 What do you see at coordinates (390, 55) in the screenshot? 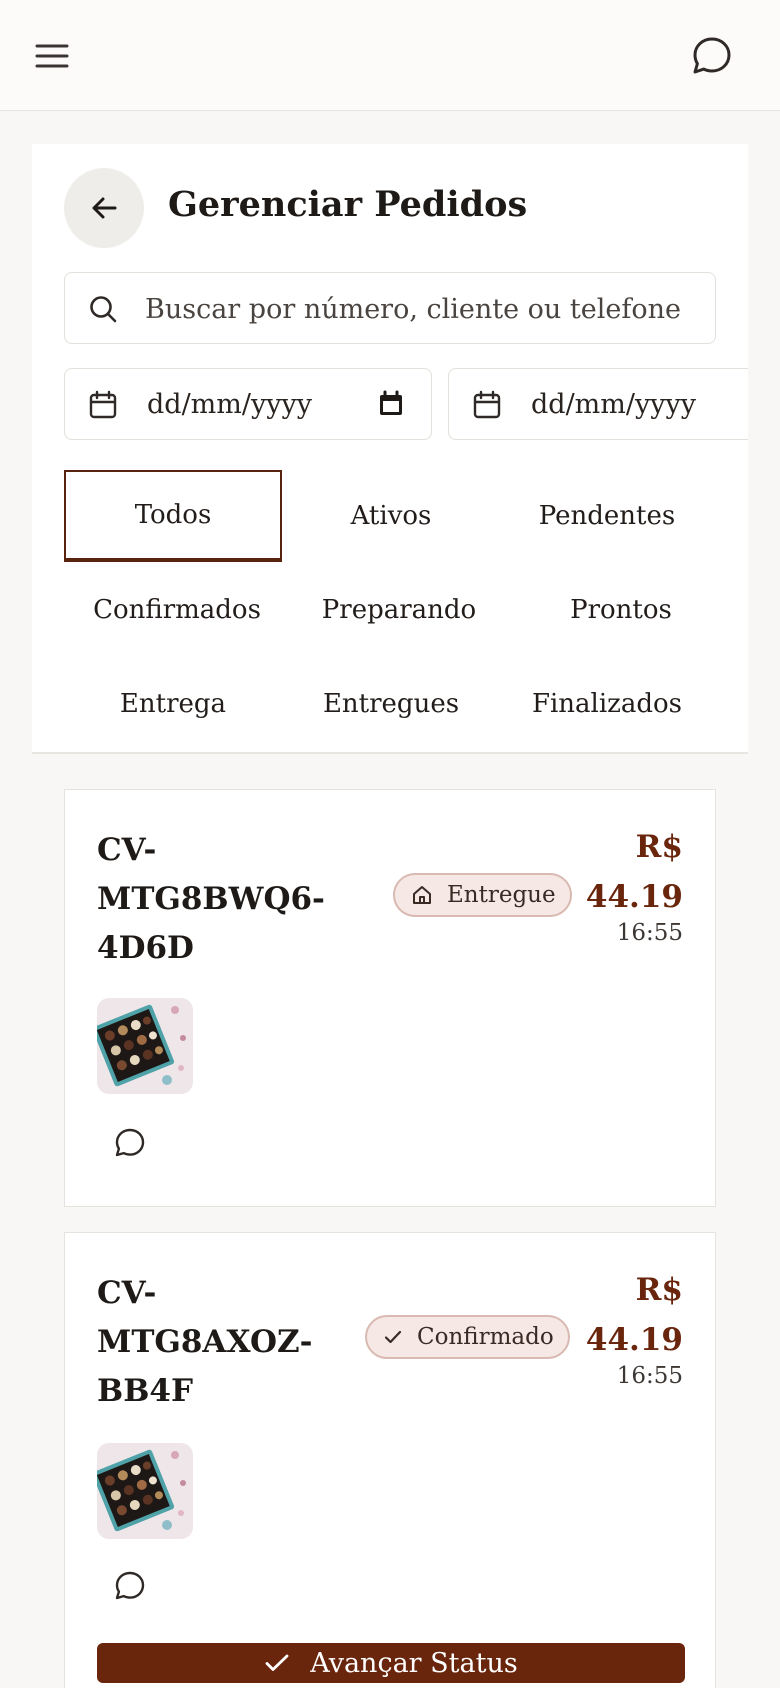
I see `top-bar` at bounding box center [390, 55].